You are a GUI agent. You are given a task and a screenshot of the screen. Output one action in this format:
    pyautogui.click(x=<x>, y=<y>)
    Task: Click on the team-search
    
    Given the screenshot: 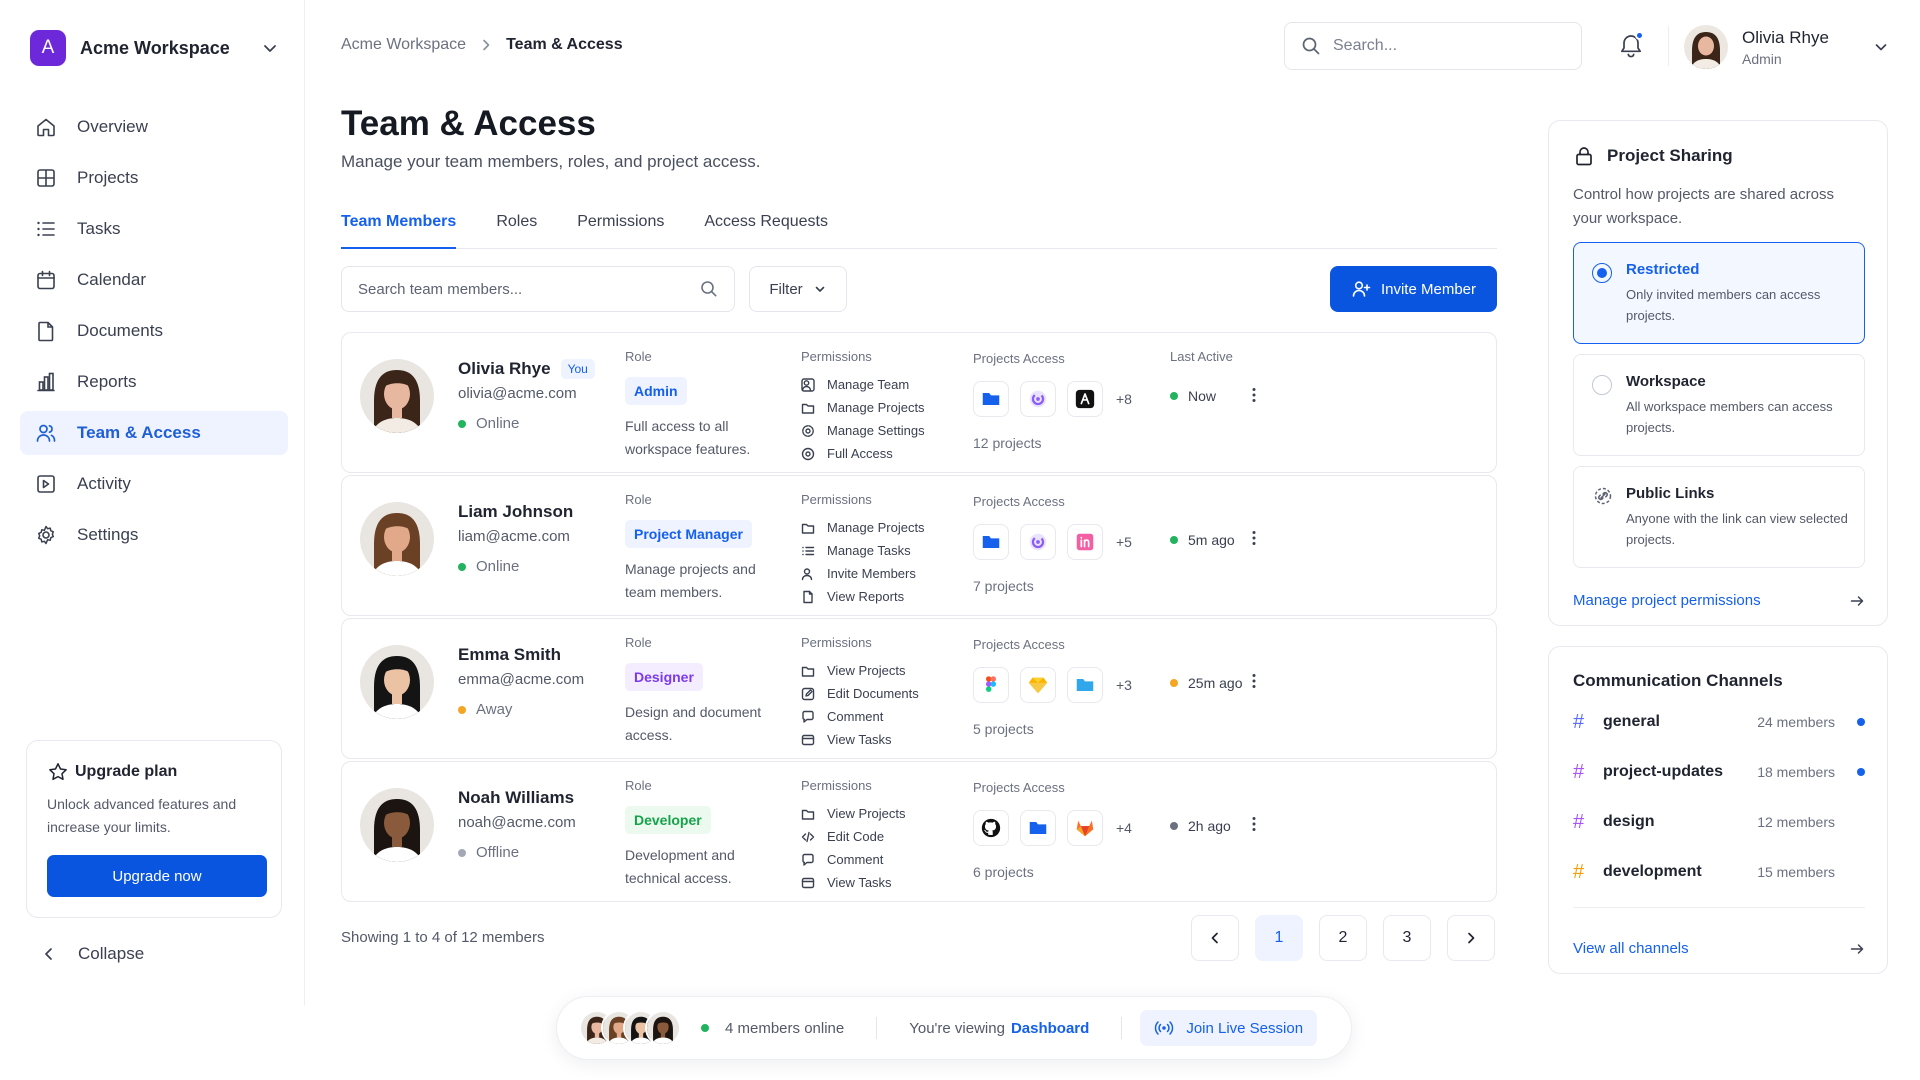 What is the action you would take?
    pyautogui.click(x=538, y=289)
    